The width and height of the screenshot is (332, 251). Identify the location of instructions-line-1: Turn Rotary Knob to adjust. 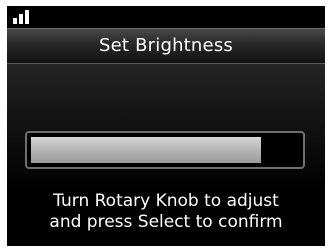
(166, 201).